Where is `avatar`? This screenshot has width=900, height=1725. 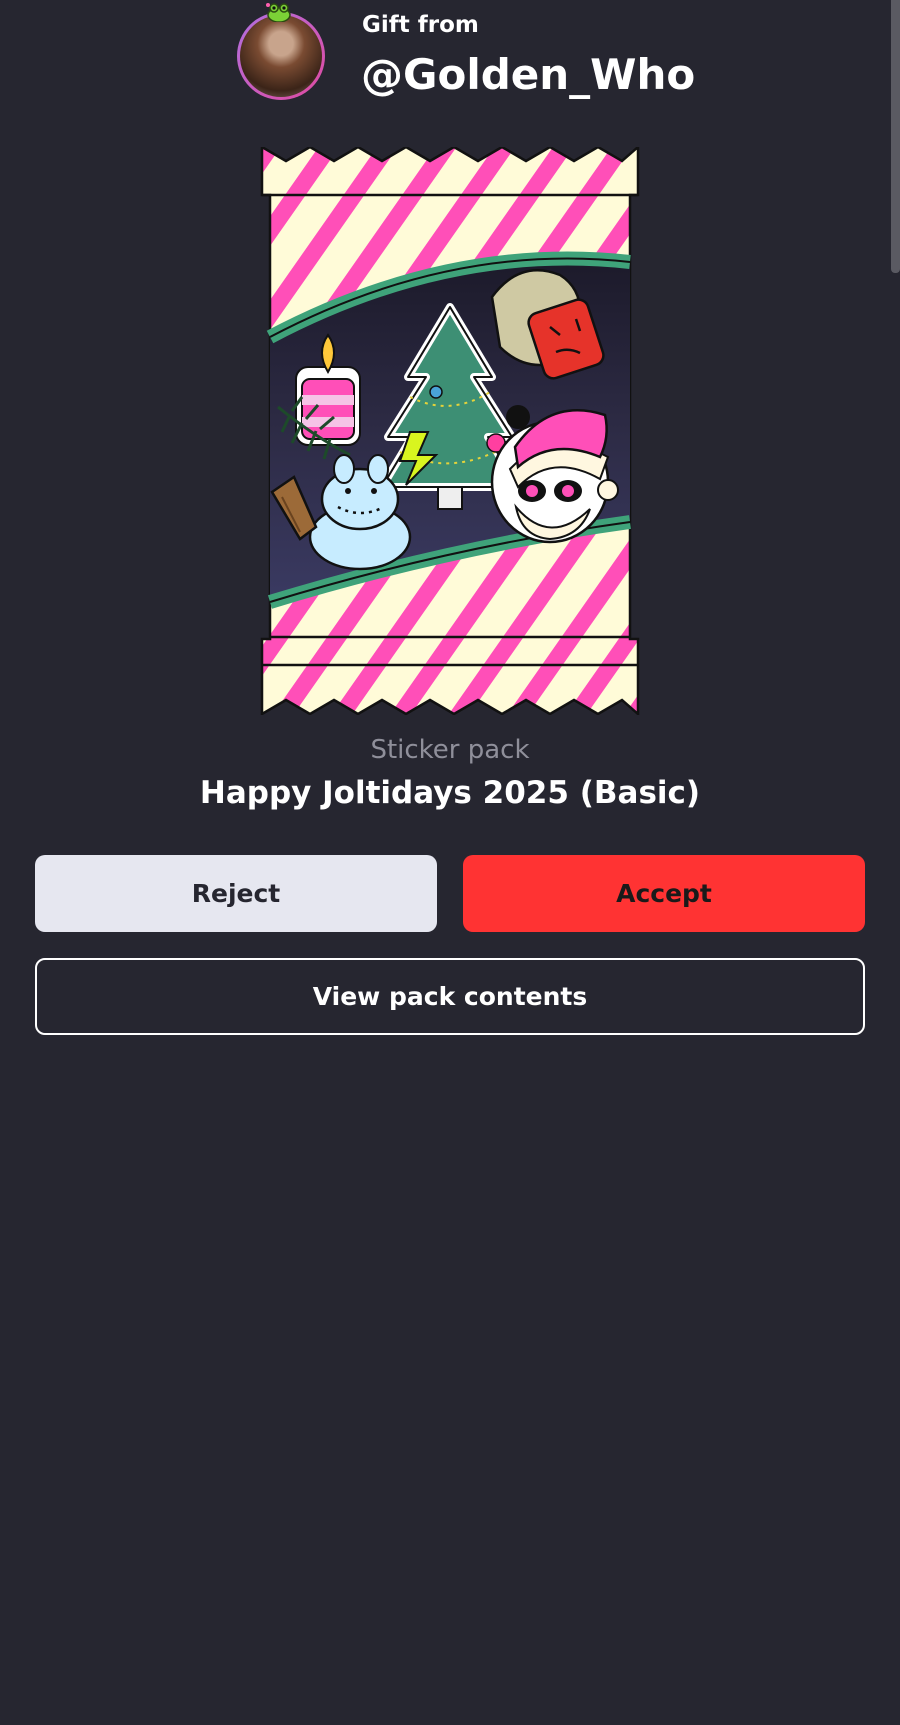
avatar is located at coordinates (281, 56).